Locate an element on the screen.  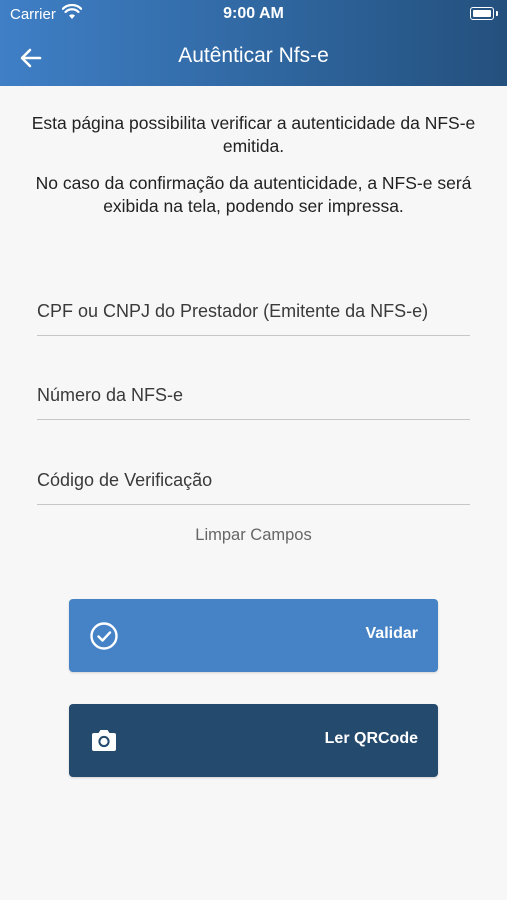
cpf-cnpj-input is located at coordinates (253, 311).